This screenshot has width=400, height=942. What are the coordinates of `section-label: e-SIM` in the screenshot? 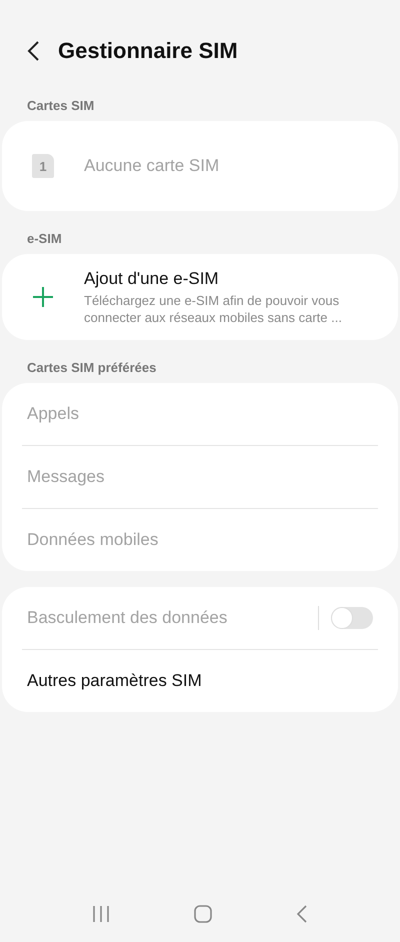 It's located at (44, 238).